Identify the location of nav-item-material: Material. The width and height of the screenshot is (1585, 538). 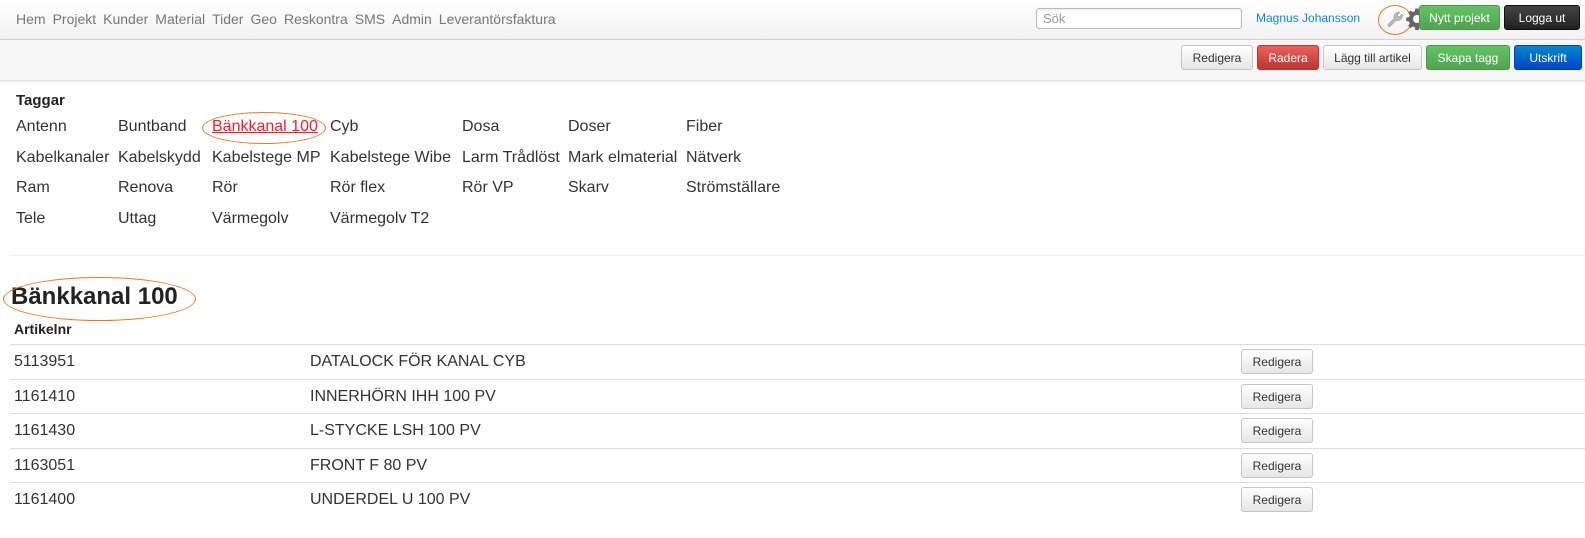
(180, 19).